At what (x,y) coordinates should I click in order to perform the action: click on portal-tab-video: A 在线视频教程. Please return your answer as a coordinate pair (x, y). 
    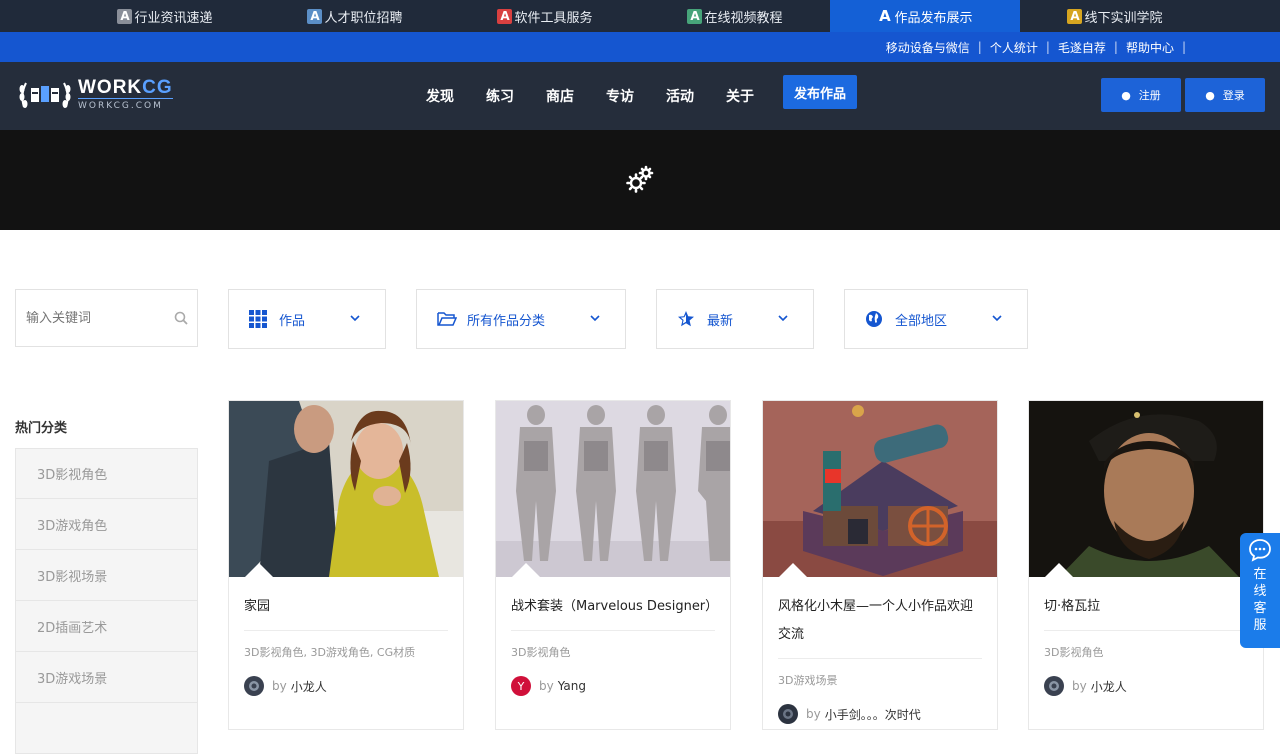
    Looking at the image, I should click on (735, 16).